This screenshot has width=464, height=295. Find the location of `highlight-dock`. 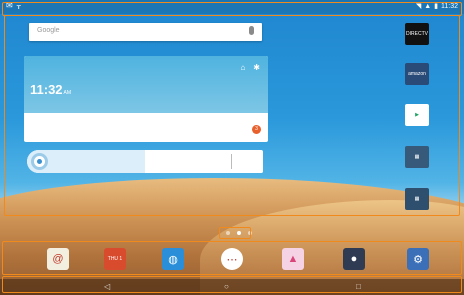

highlight-dock is located at coordinates (232, 258).